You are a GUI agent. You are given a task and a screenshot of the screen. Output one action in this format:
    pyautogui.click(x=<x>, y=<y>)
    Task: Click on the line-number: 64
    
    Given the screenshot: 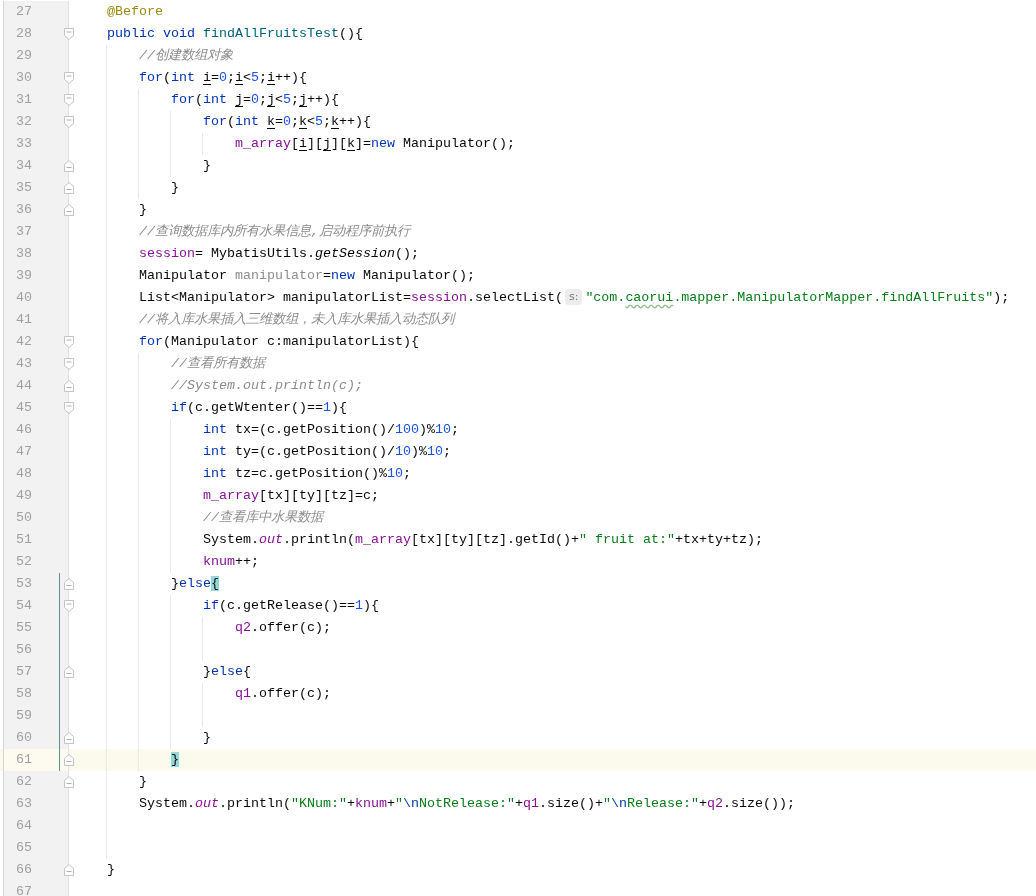 What is the action you would take?
    pyautogui.click(x=36, y=826)
    